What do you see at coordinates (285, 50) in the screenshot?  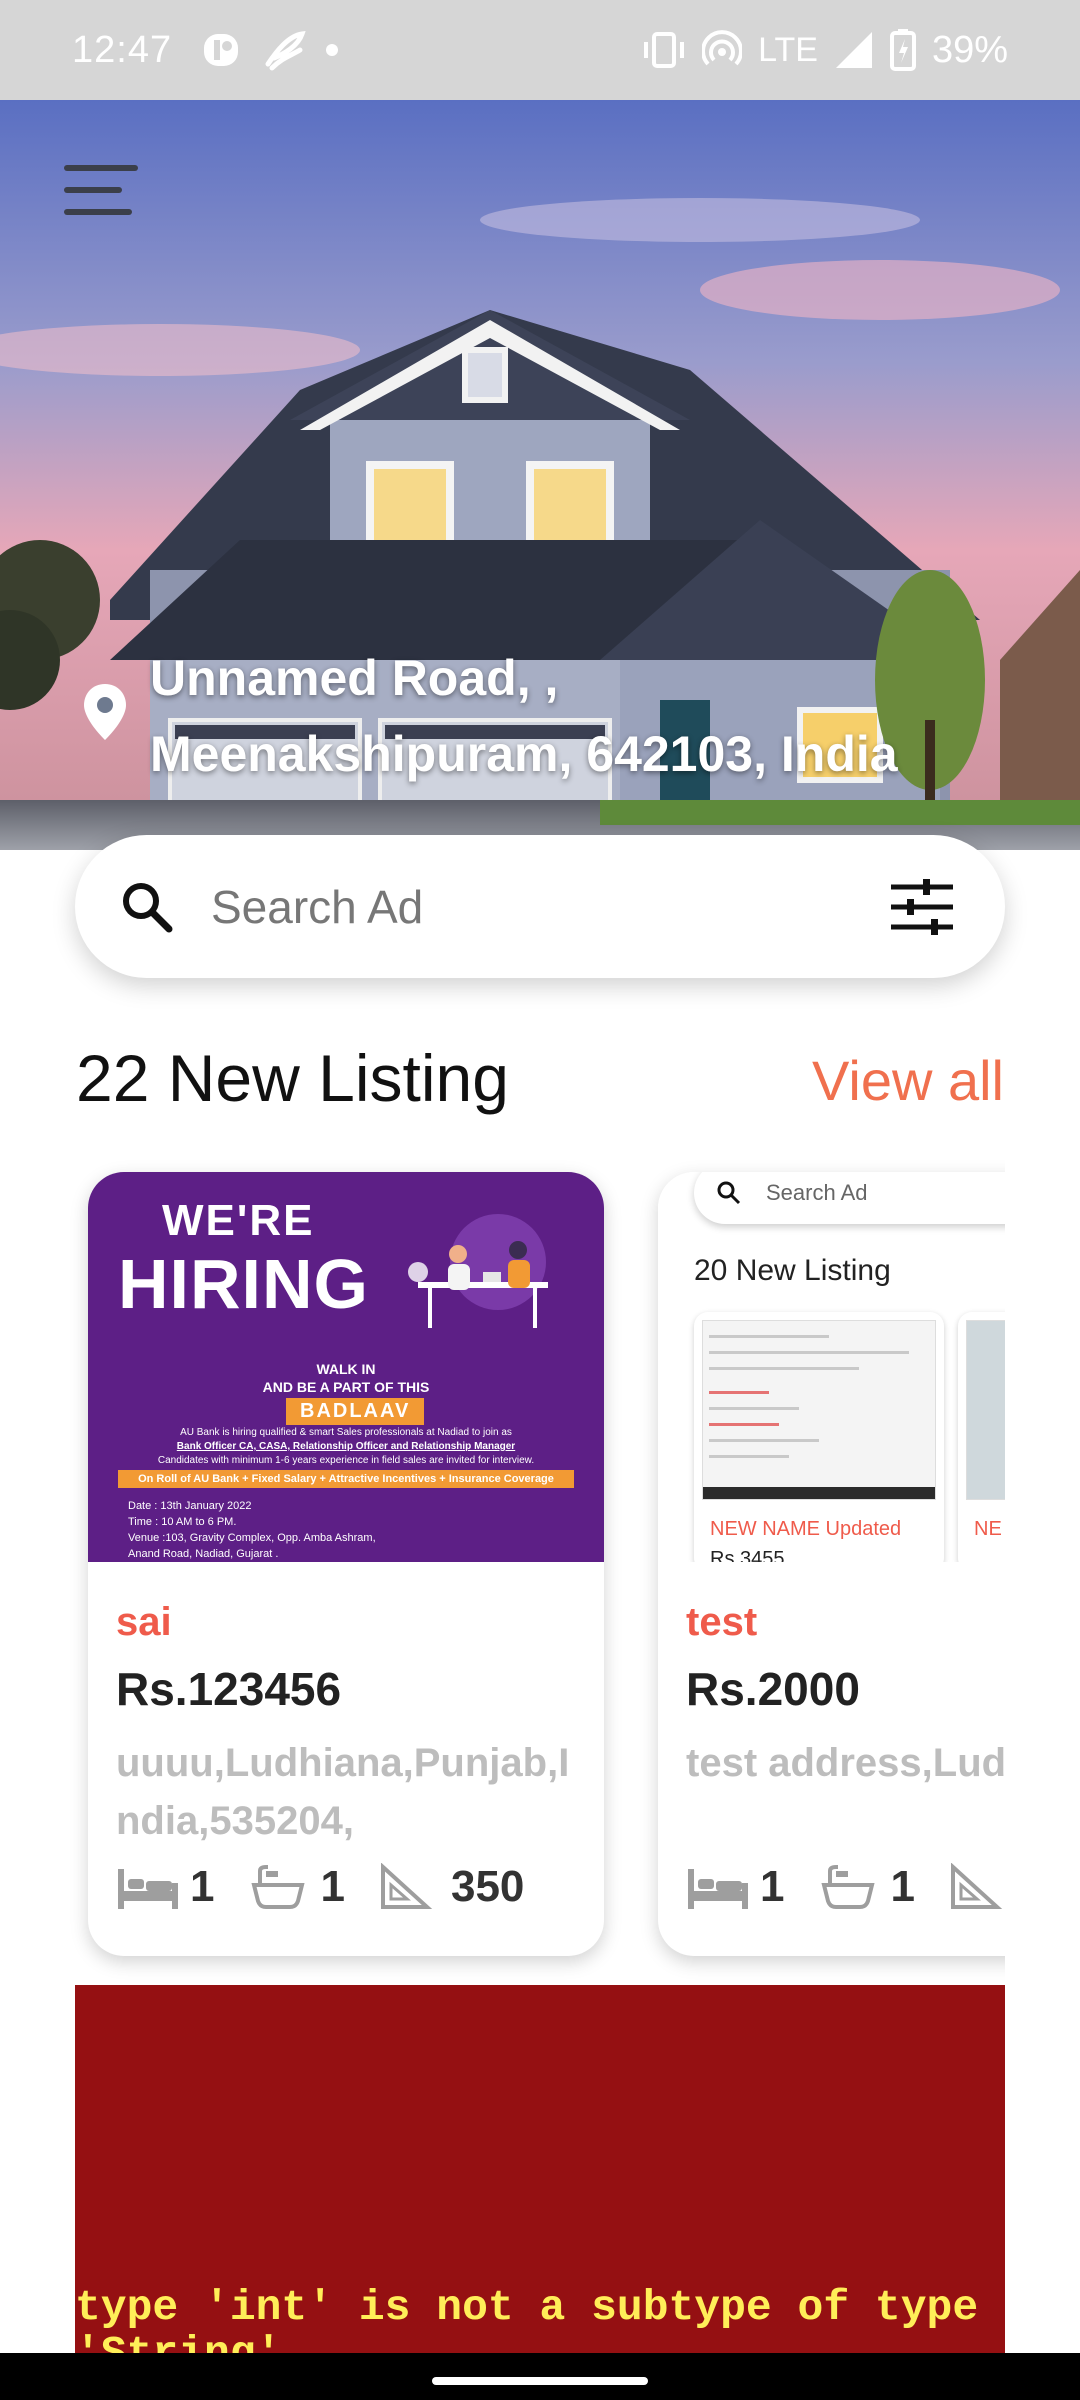 I see `feather-notification-icon` at bounding box center [285, 50].